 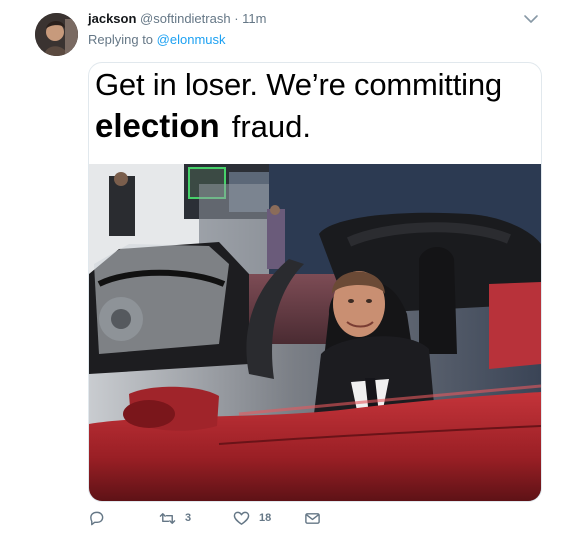 What do you see at coordinates (265, 518) in the screenshot?
I see `like-count: 18` at bounding box center [265, 518].